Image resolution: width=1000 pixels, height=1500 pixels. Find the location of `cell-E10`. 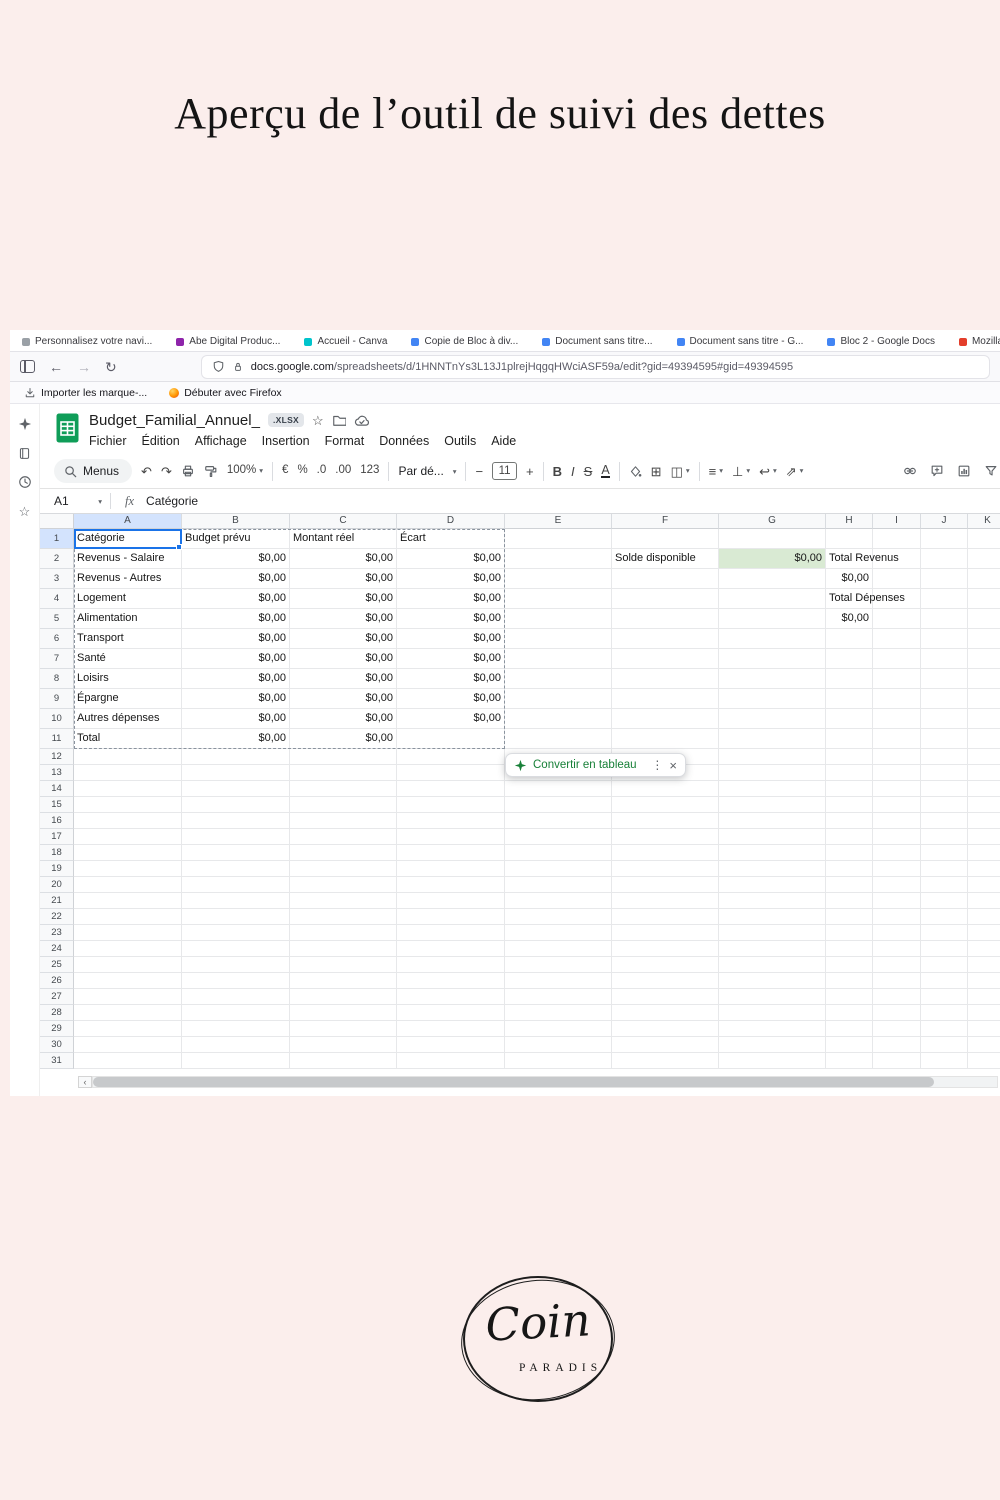

cell-E10 is located at coordinates (558, 719).